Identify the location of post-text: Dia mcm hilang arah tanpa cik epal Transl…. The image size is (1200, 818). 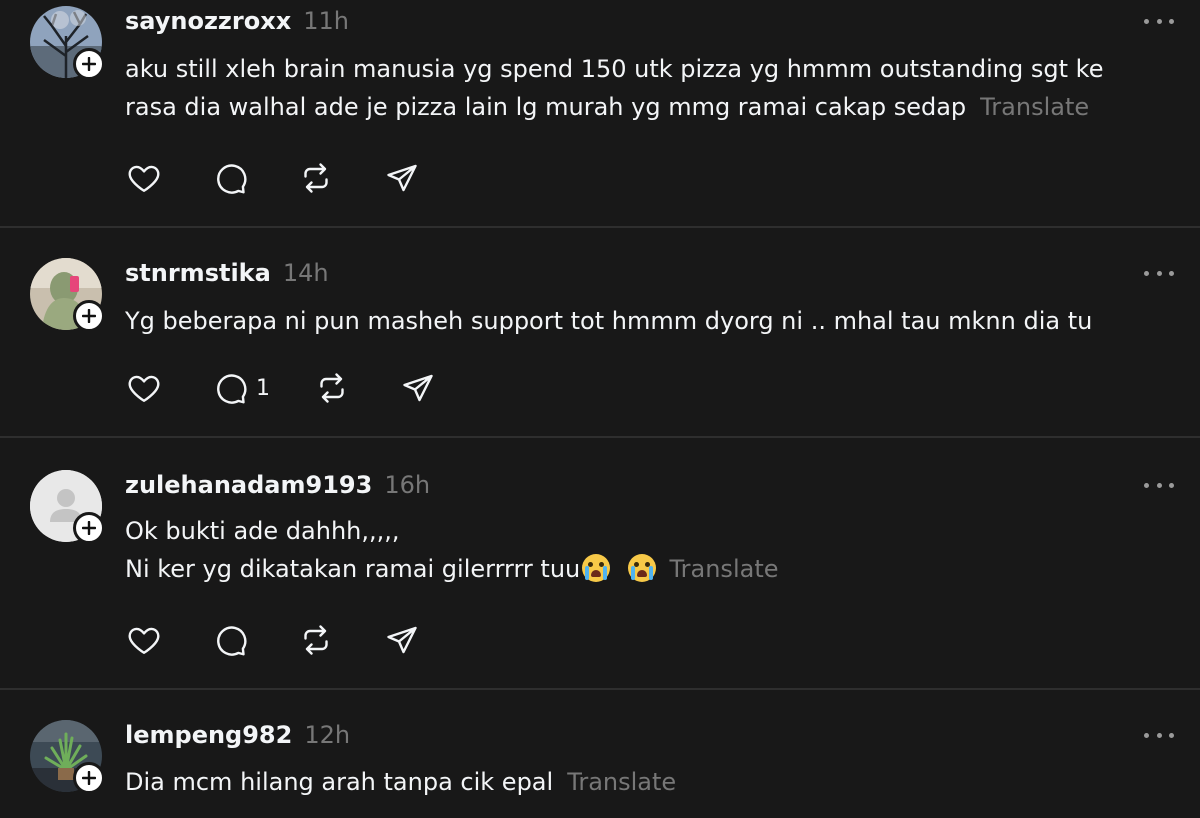
(401, 782).